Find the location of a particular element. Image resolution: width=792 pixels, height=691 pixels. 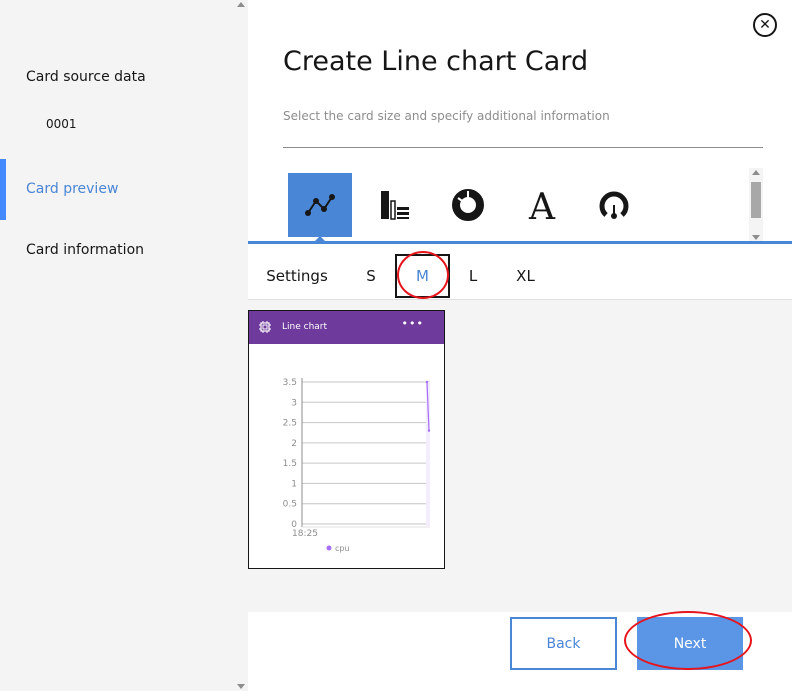

sidebar-active-indicator is located at coordinates (3, 189).